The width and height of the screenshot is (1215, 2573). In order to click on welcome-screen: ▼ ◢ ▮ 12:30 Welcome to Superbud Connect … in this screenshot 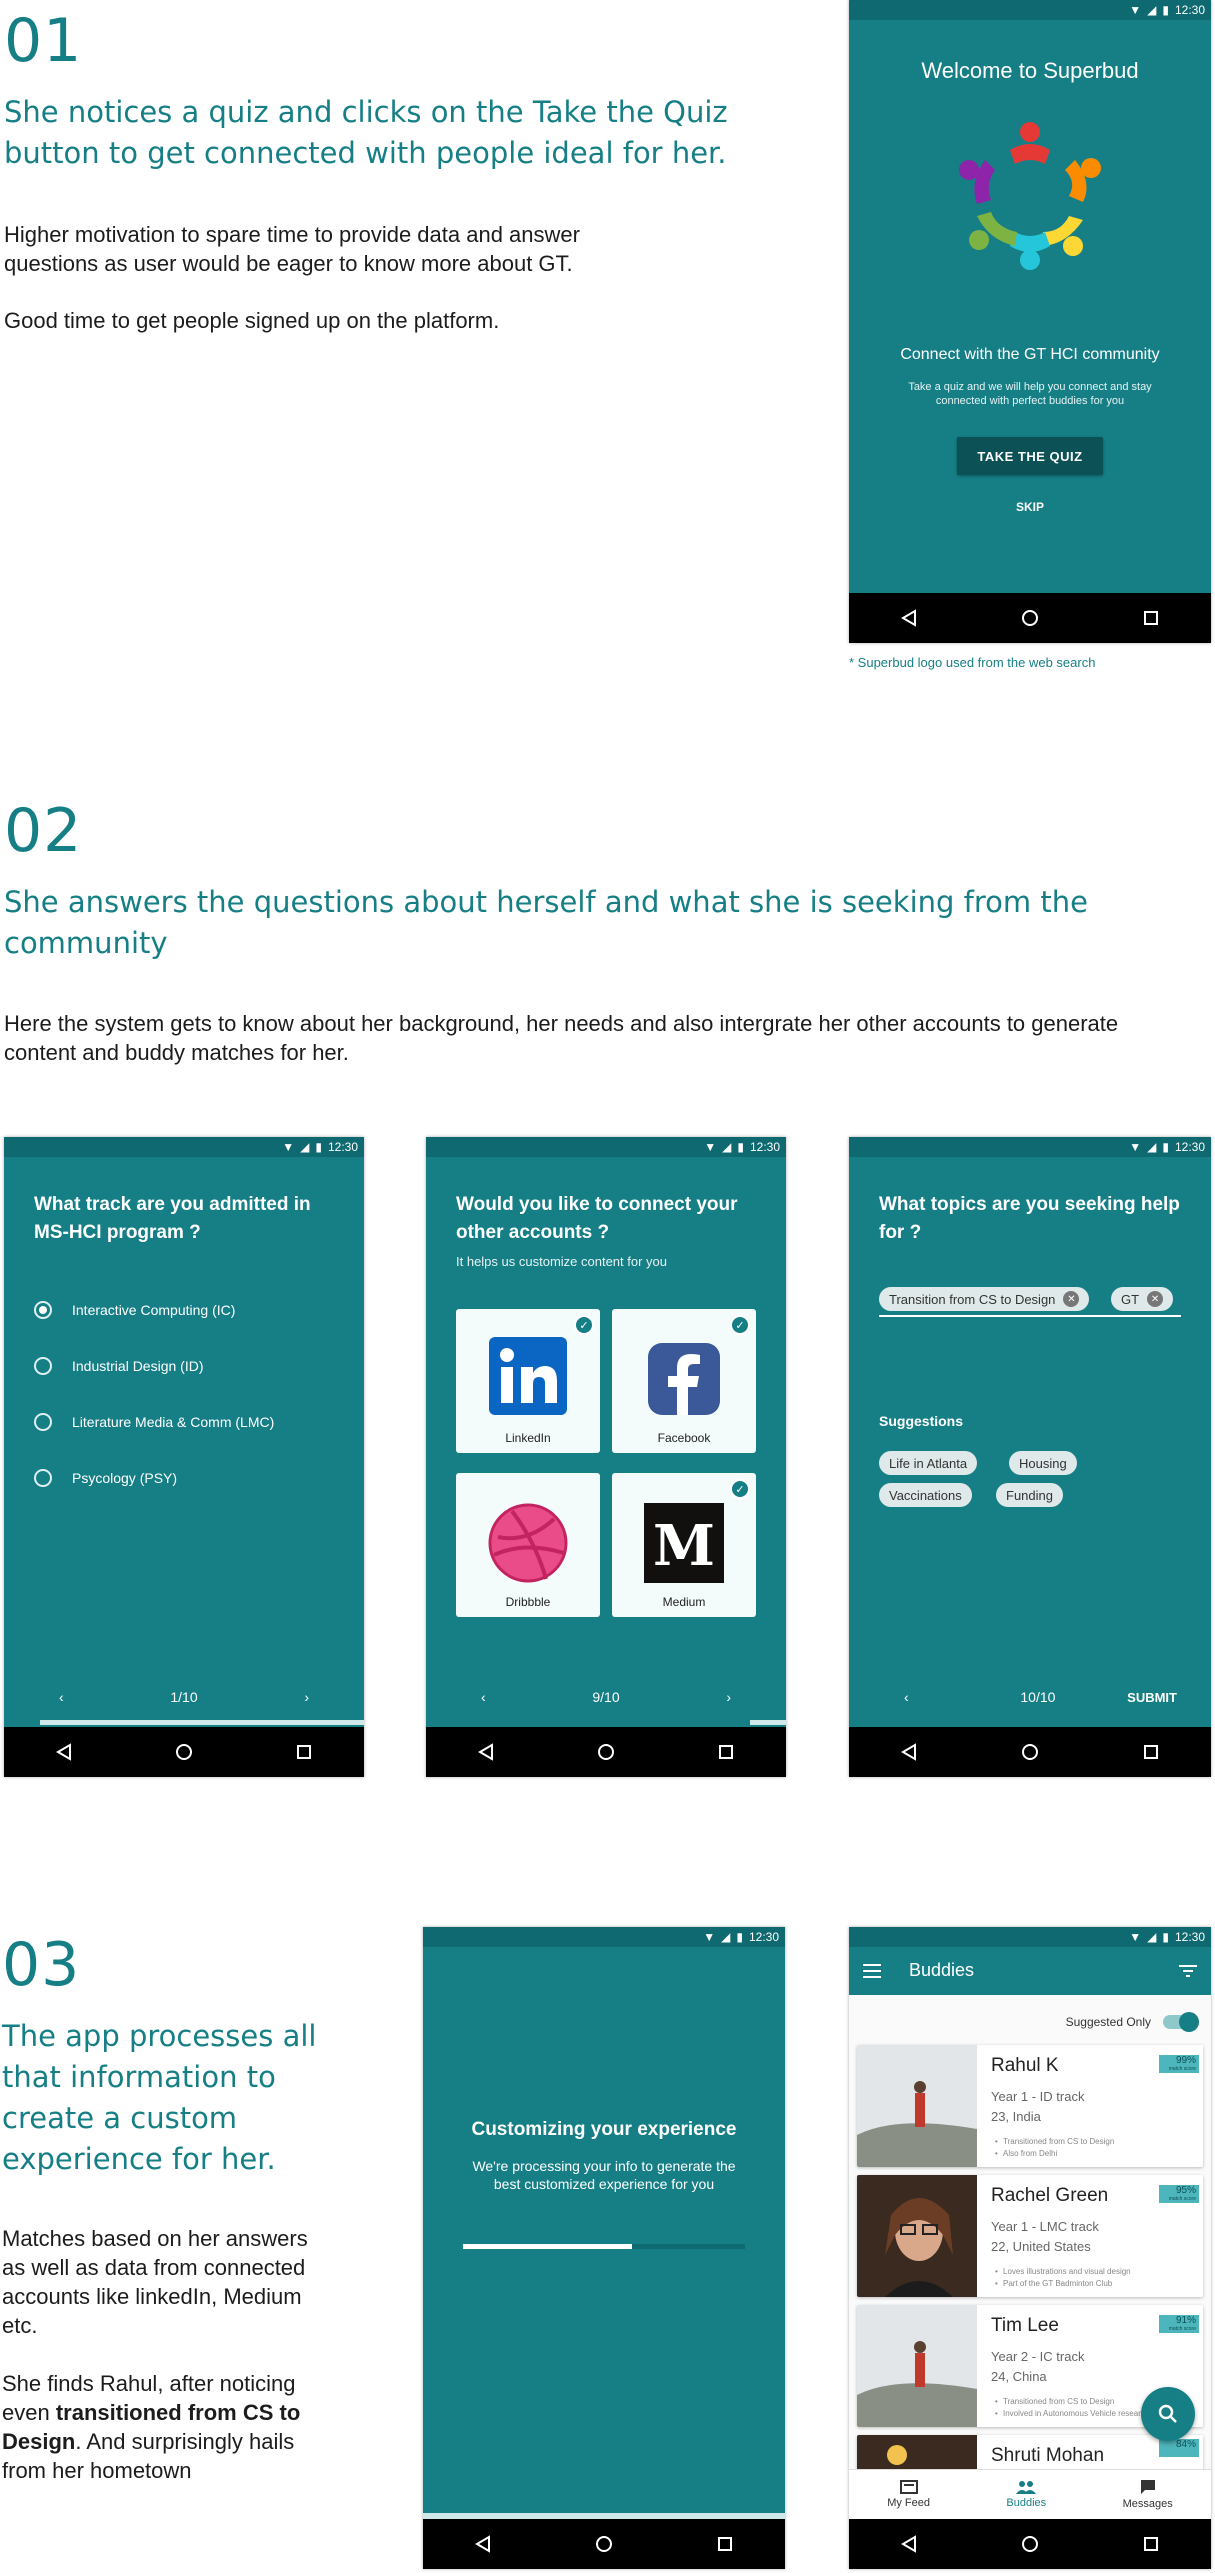, I will do `click(1030, 321)`.